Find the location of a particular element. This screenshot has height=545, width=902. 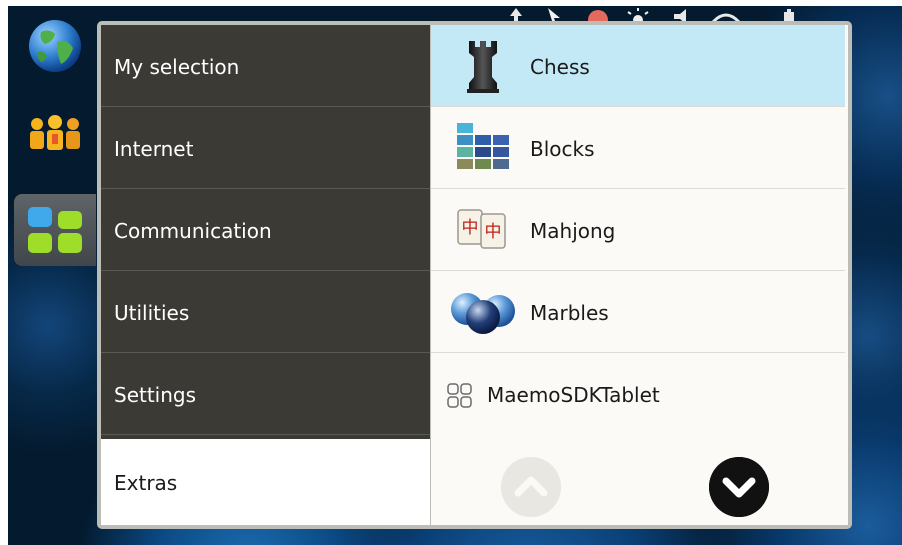

scroll-up-button is located at coordinates (531, 487).